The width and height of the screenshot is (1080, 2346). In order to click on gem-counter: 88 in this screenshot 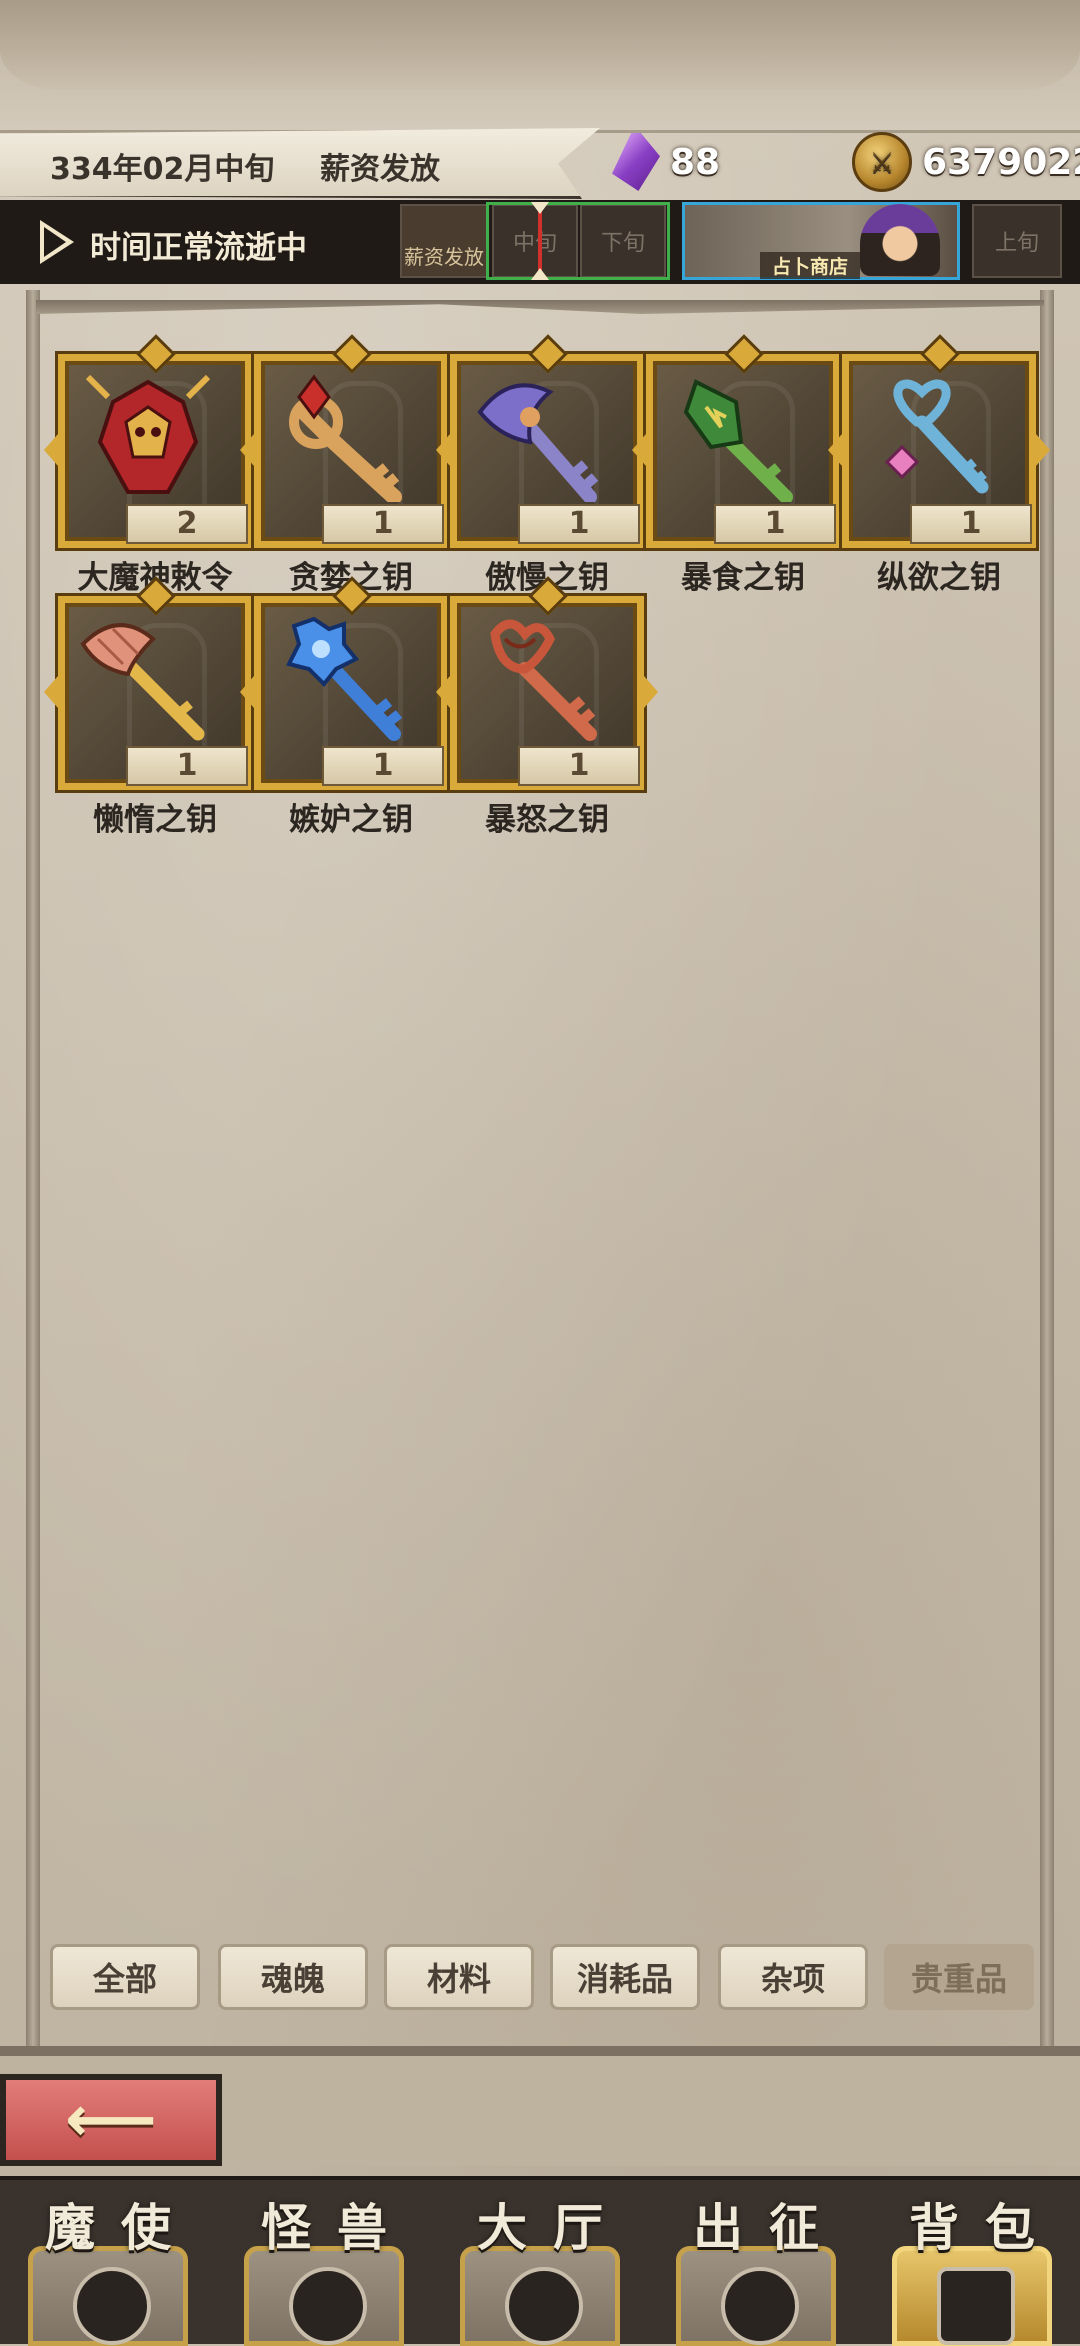, I will do `click(666, 162)`.